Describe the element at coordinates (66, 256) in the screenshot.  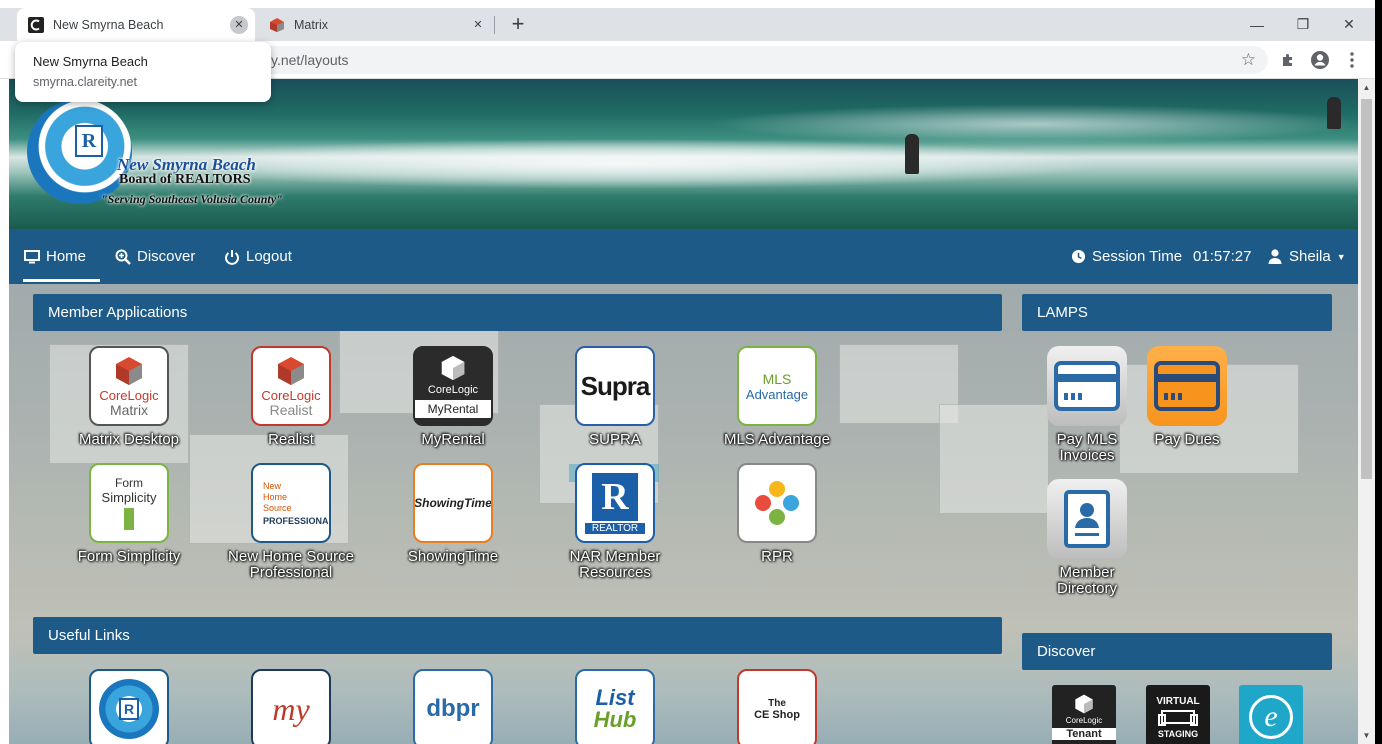
I see `nav-home-label: Home` at that location.